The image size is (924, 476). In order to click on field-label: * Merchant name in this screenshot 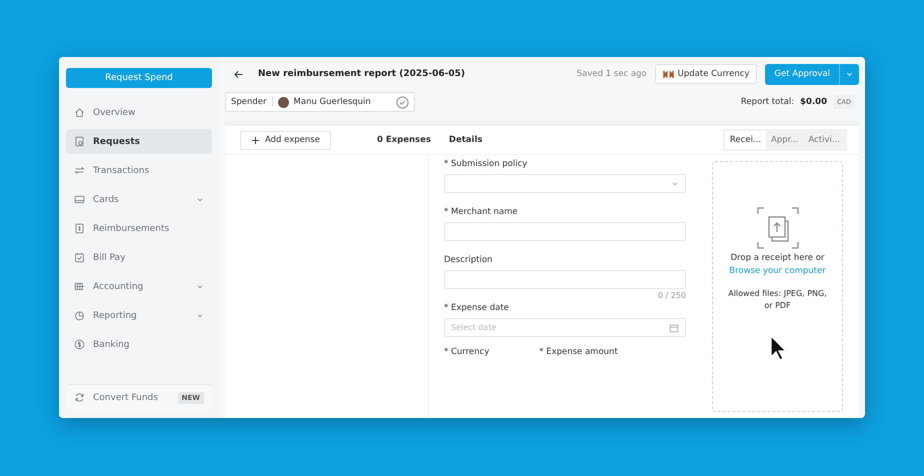, I will do `click(481, 212)`.